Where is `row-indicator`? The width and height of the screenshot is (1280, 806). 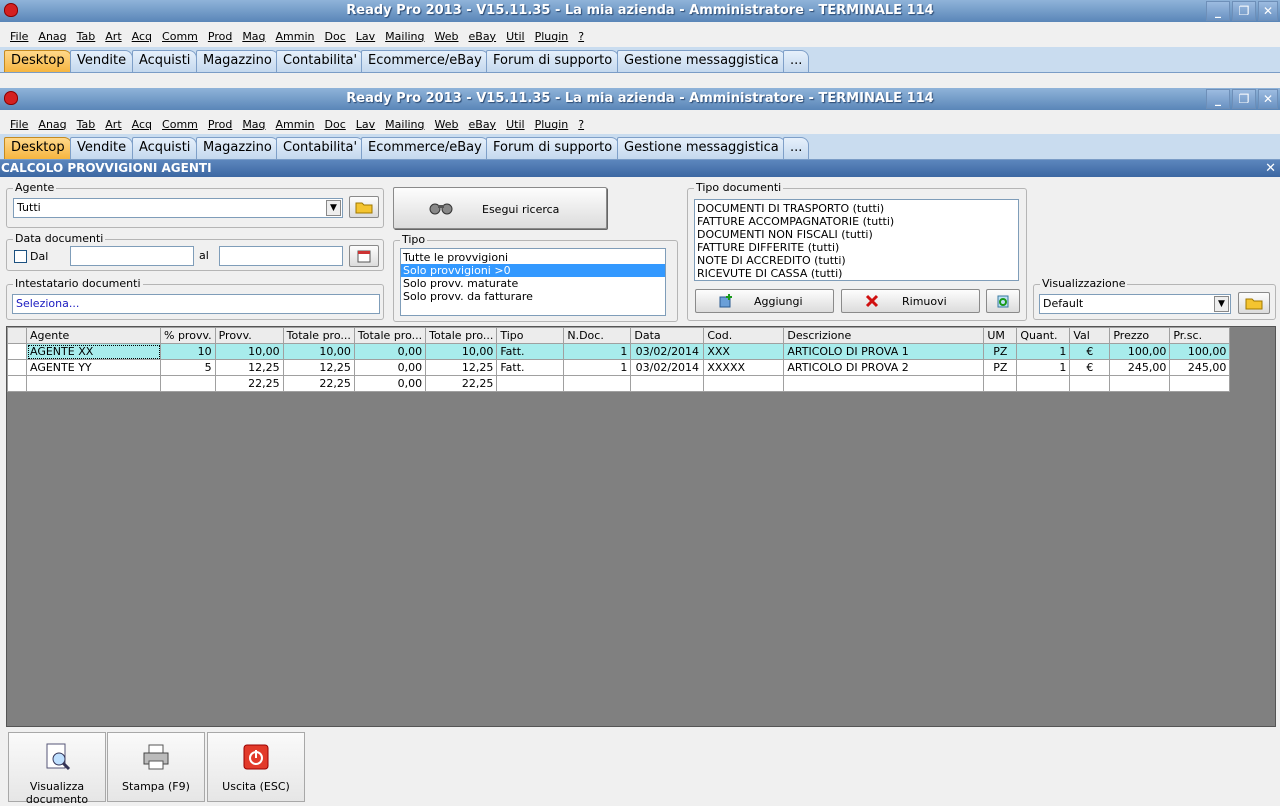
row-indicator is located at coordinates (17, 351).